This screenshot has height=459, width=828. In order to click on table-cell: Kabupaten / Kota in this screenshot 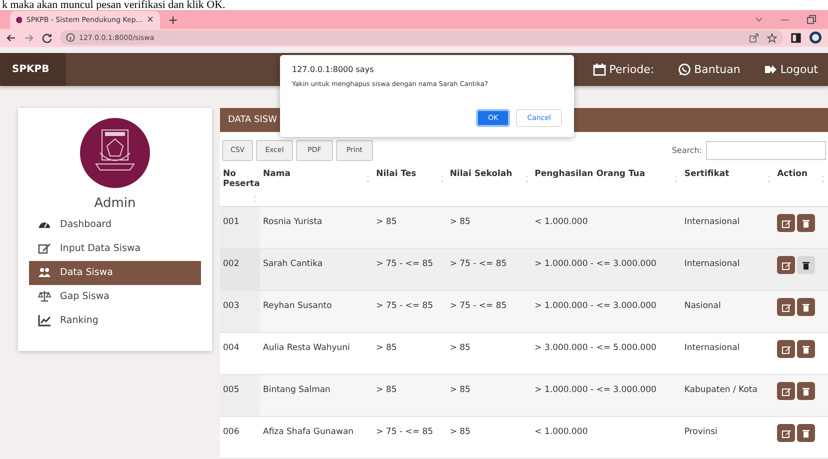, I will do `click(727, 395)`.